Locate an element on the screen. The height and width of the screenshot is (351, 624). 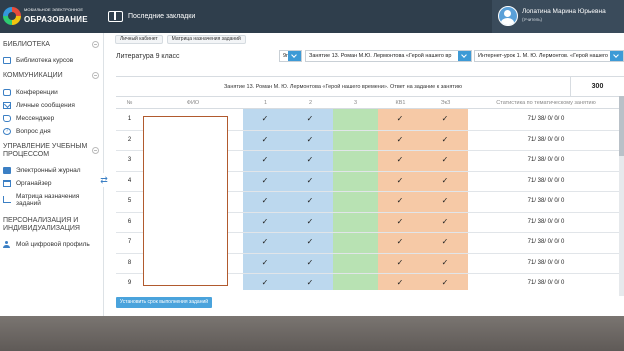
header-task-2: 2 is located at coordinates (310, 103).